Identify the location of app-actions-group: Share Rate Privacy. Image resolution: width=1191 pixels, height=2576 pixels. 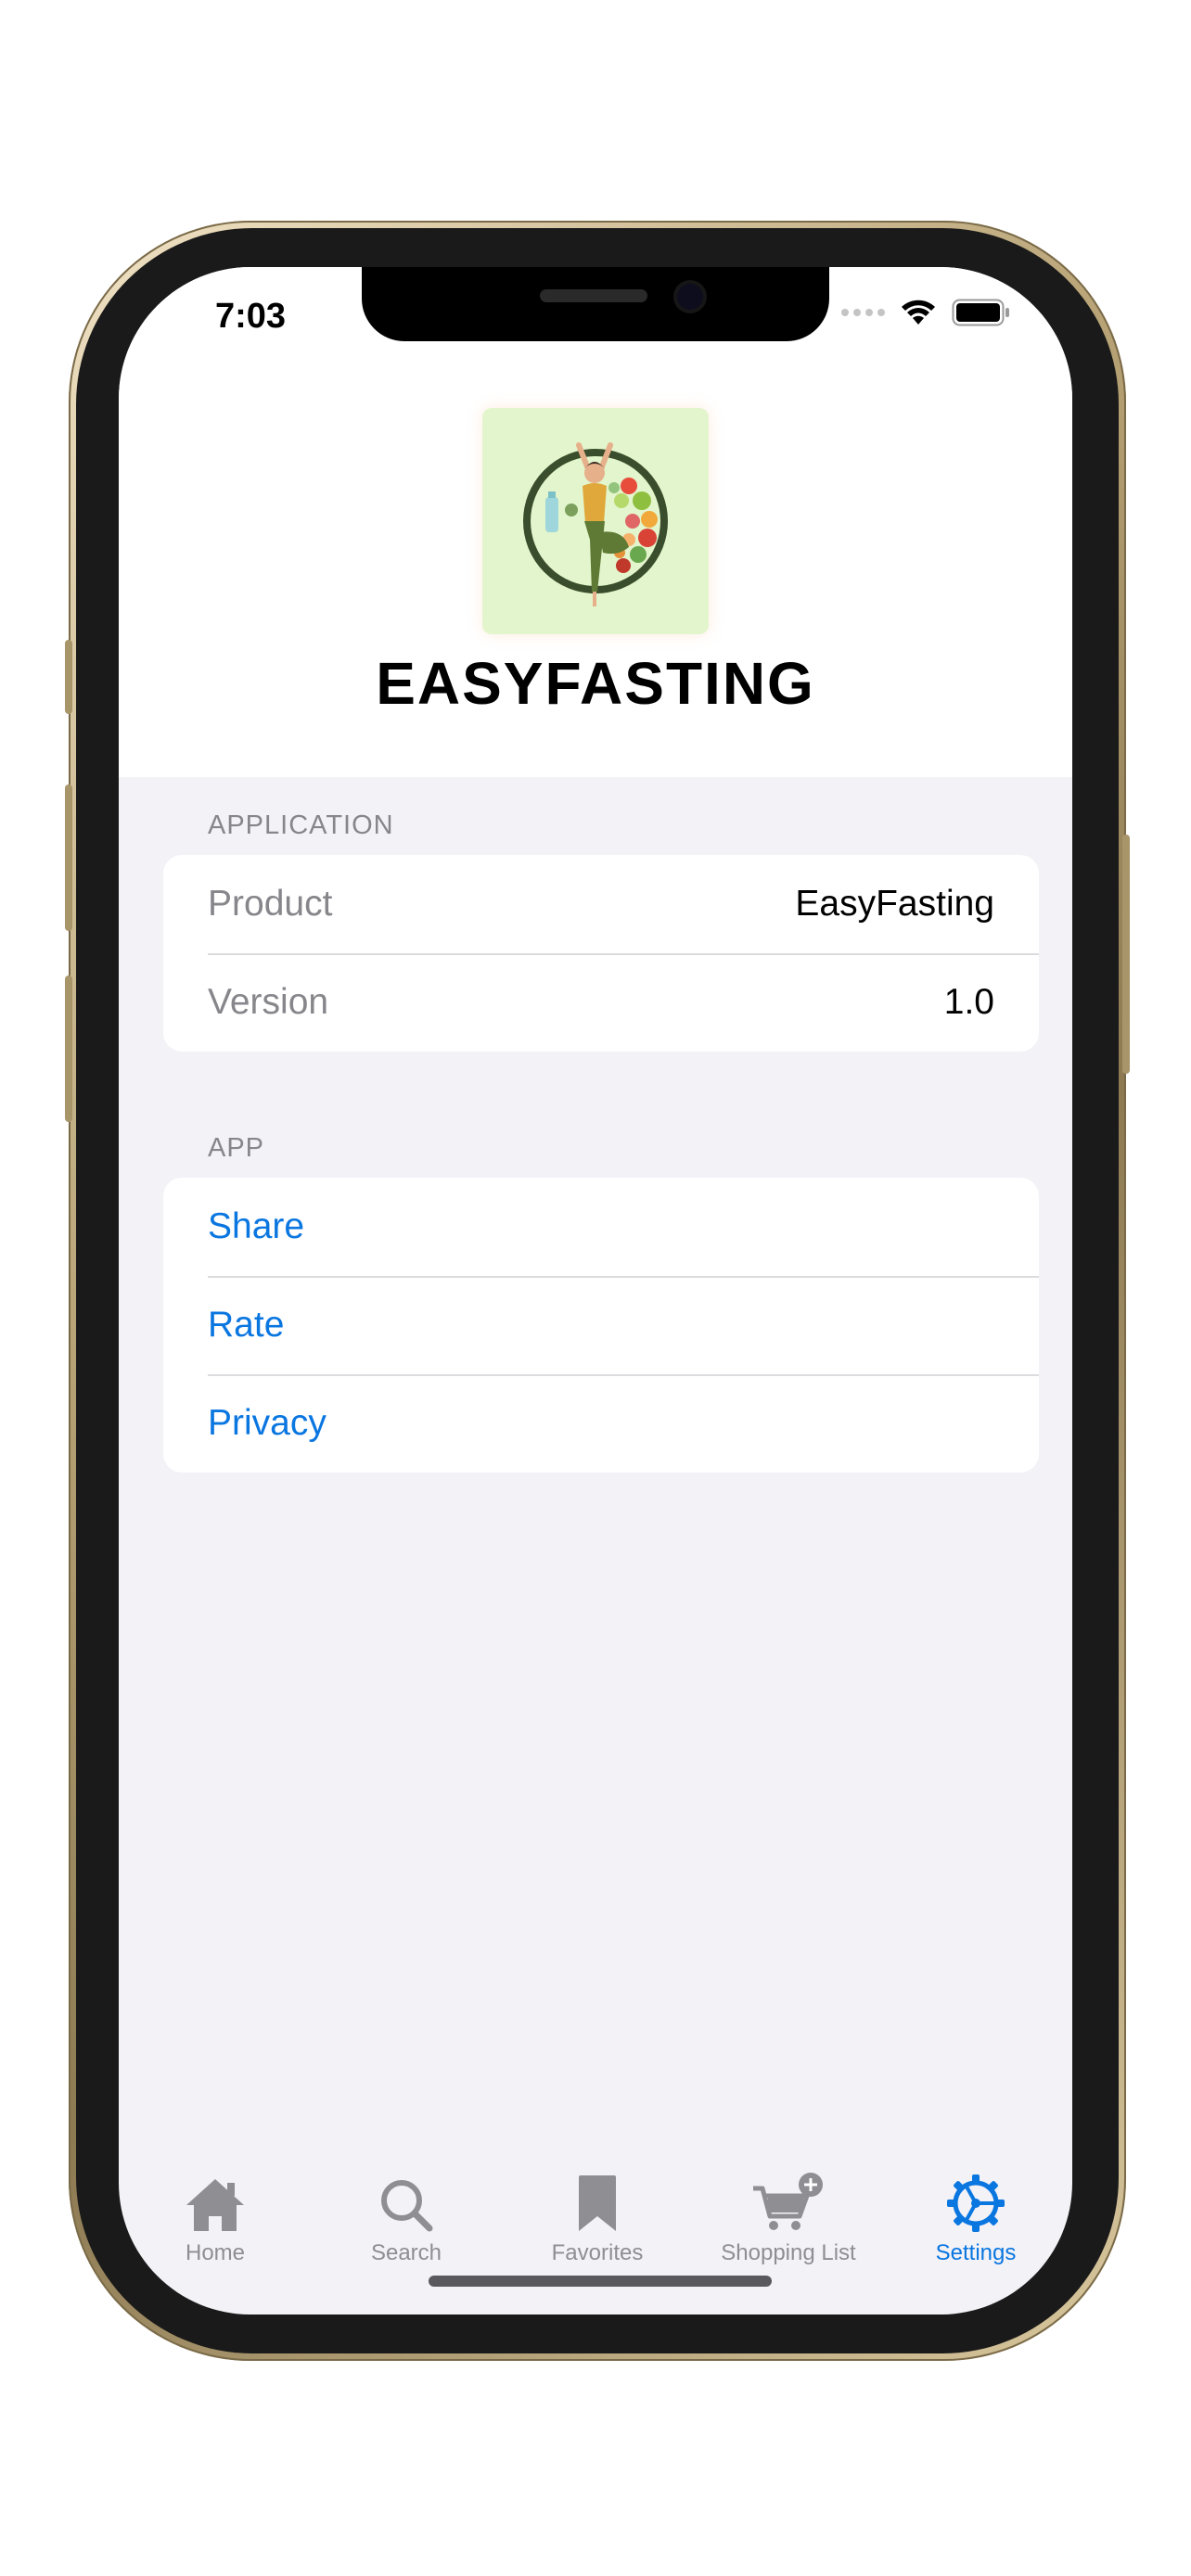
(601, 1325).